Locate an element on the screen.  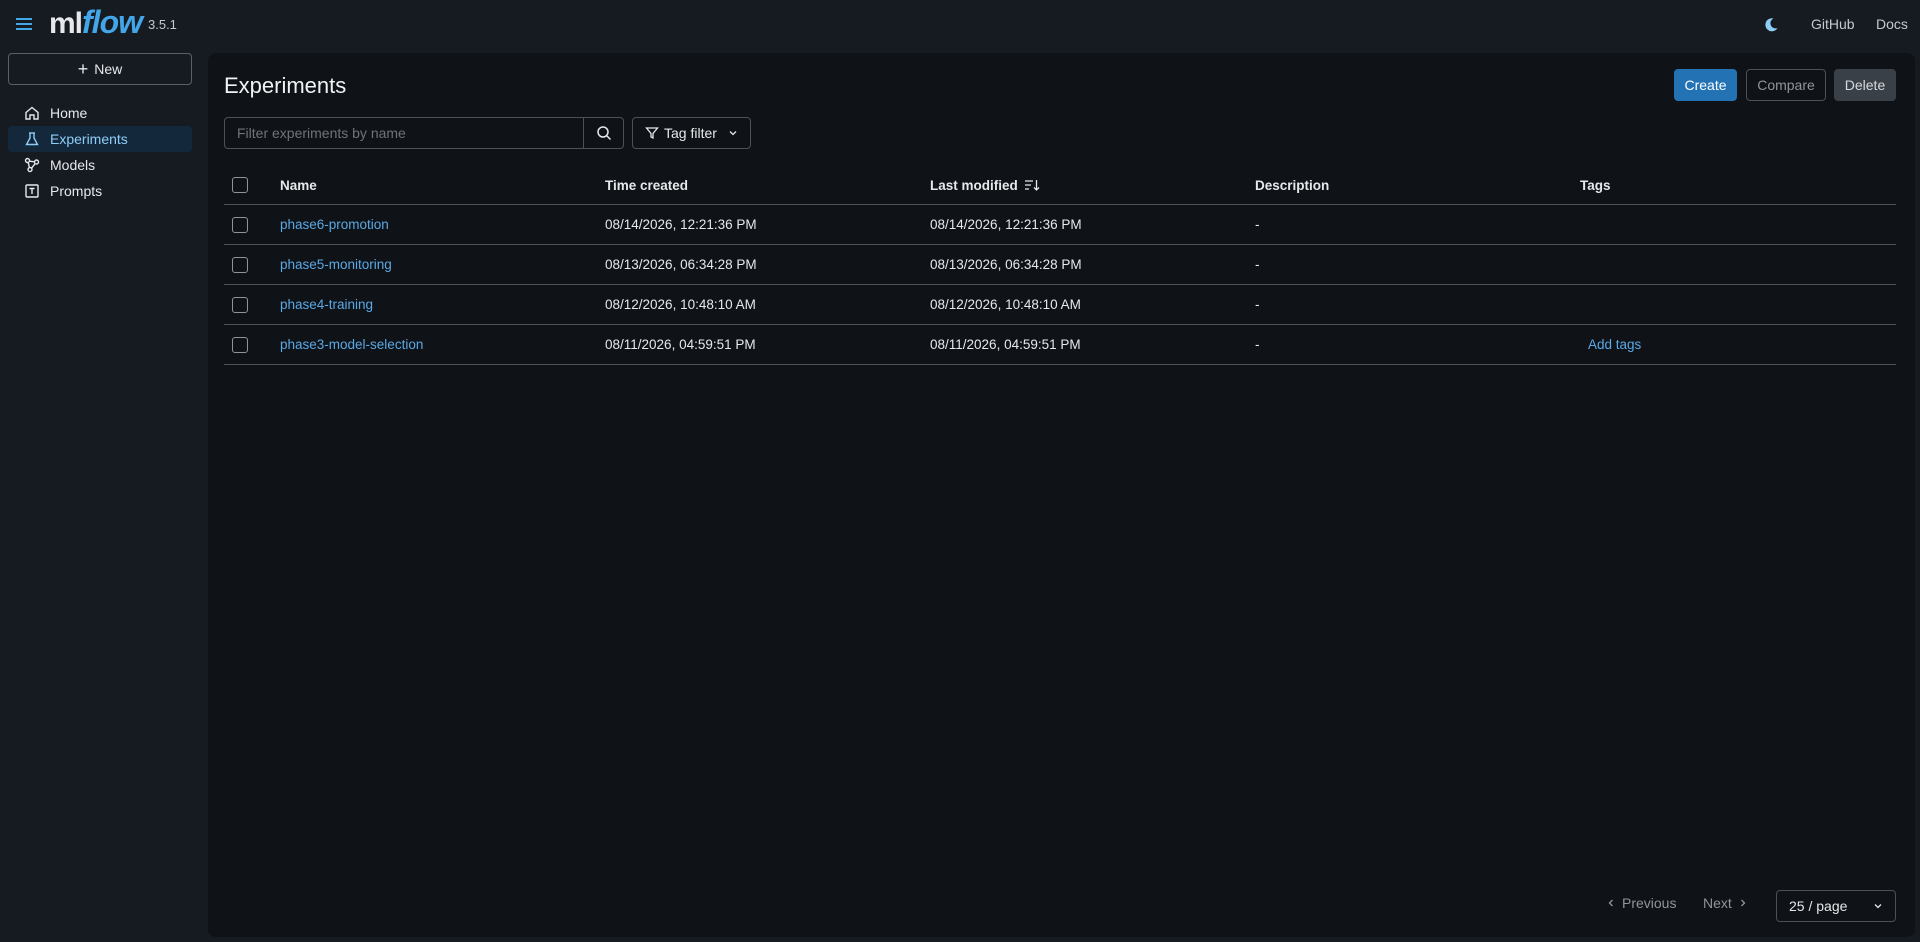
last-modified-cell: 08/13/2026, 06:34:28 PM is located at coordinates (1006, 264).